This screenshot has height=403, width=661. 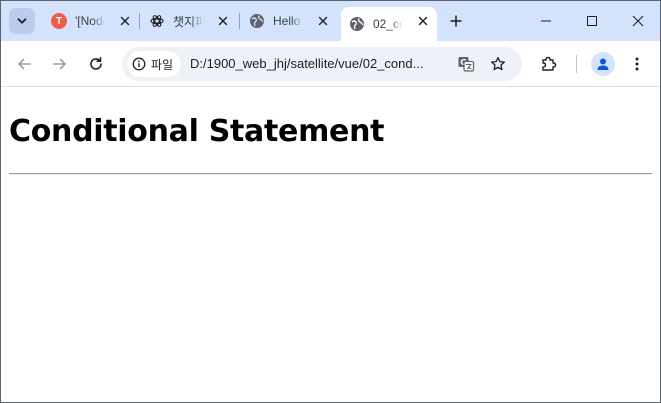 I want to click on tab-strip: T '[Node 챗지피티 Hello, so click(x=330, y=21).